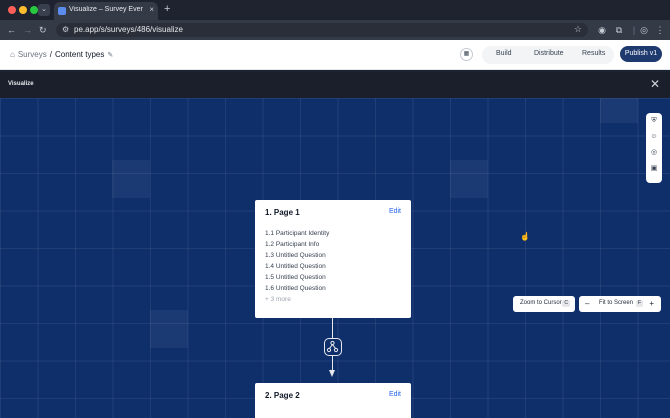  Describe the element at coordinates (335, 85) in the screenshot. I see `visualize-modal-header: Visualize ✕` at that location.